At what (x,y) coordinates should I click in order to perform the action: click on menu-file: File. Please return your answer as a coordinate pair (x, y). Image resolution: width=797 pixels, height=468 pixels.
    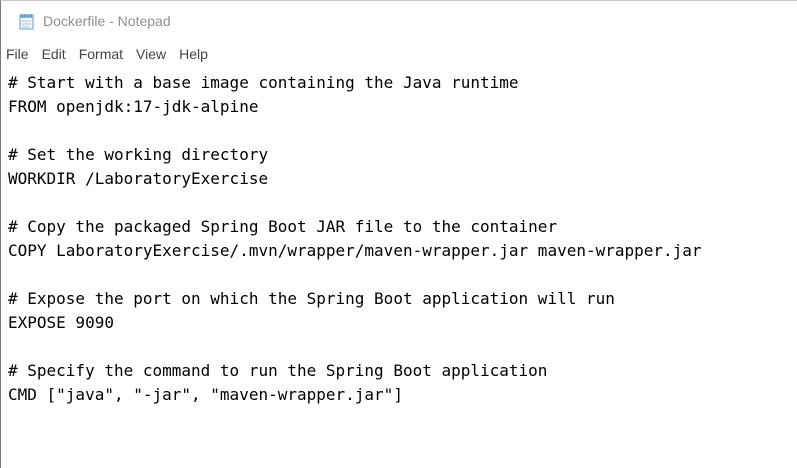
    Looking at the image, I should click on (17, 54).